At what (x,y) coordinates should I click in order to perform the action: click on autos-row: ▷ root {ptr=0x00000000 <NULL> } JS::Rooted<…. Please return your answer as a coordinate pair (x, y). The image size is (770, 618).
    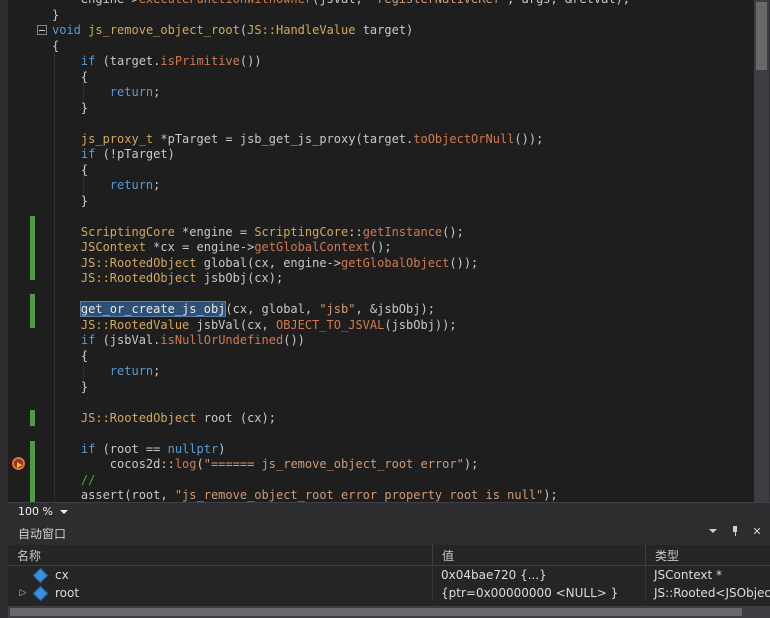
    Looking at the image, I should click on (389, 593).